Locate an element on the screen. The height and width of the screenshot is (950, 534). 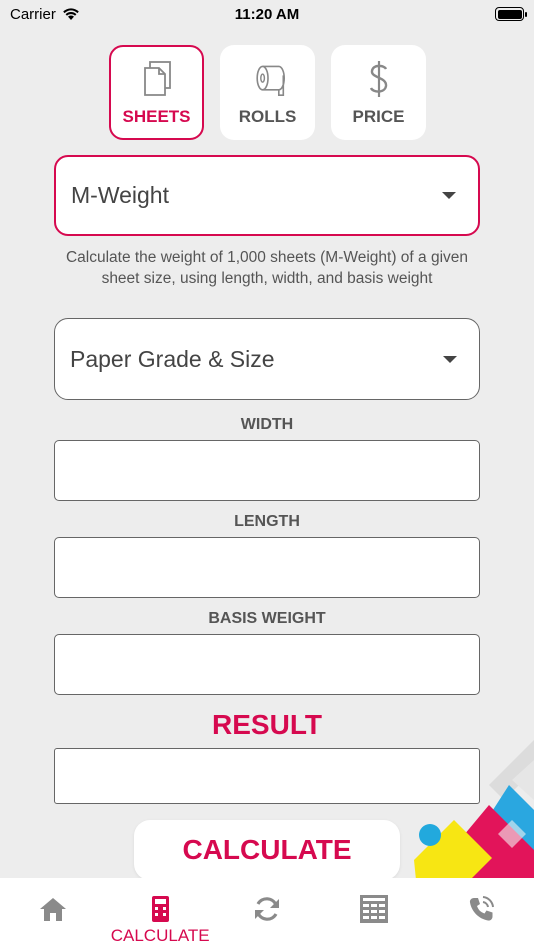
length-label: LENGTH is located at coordinates (267, 521).